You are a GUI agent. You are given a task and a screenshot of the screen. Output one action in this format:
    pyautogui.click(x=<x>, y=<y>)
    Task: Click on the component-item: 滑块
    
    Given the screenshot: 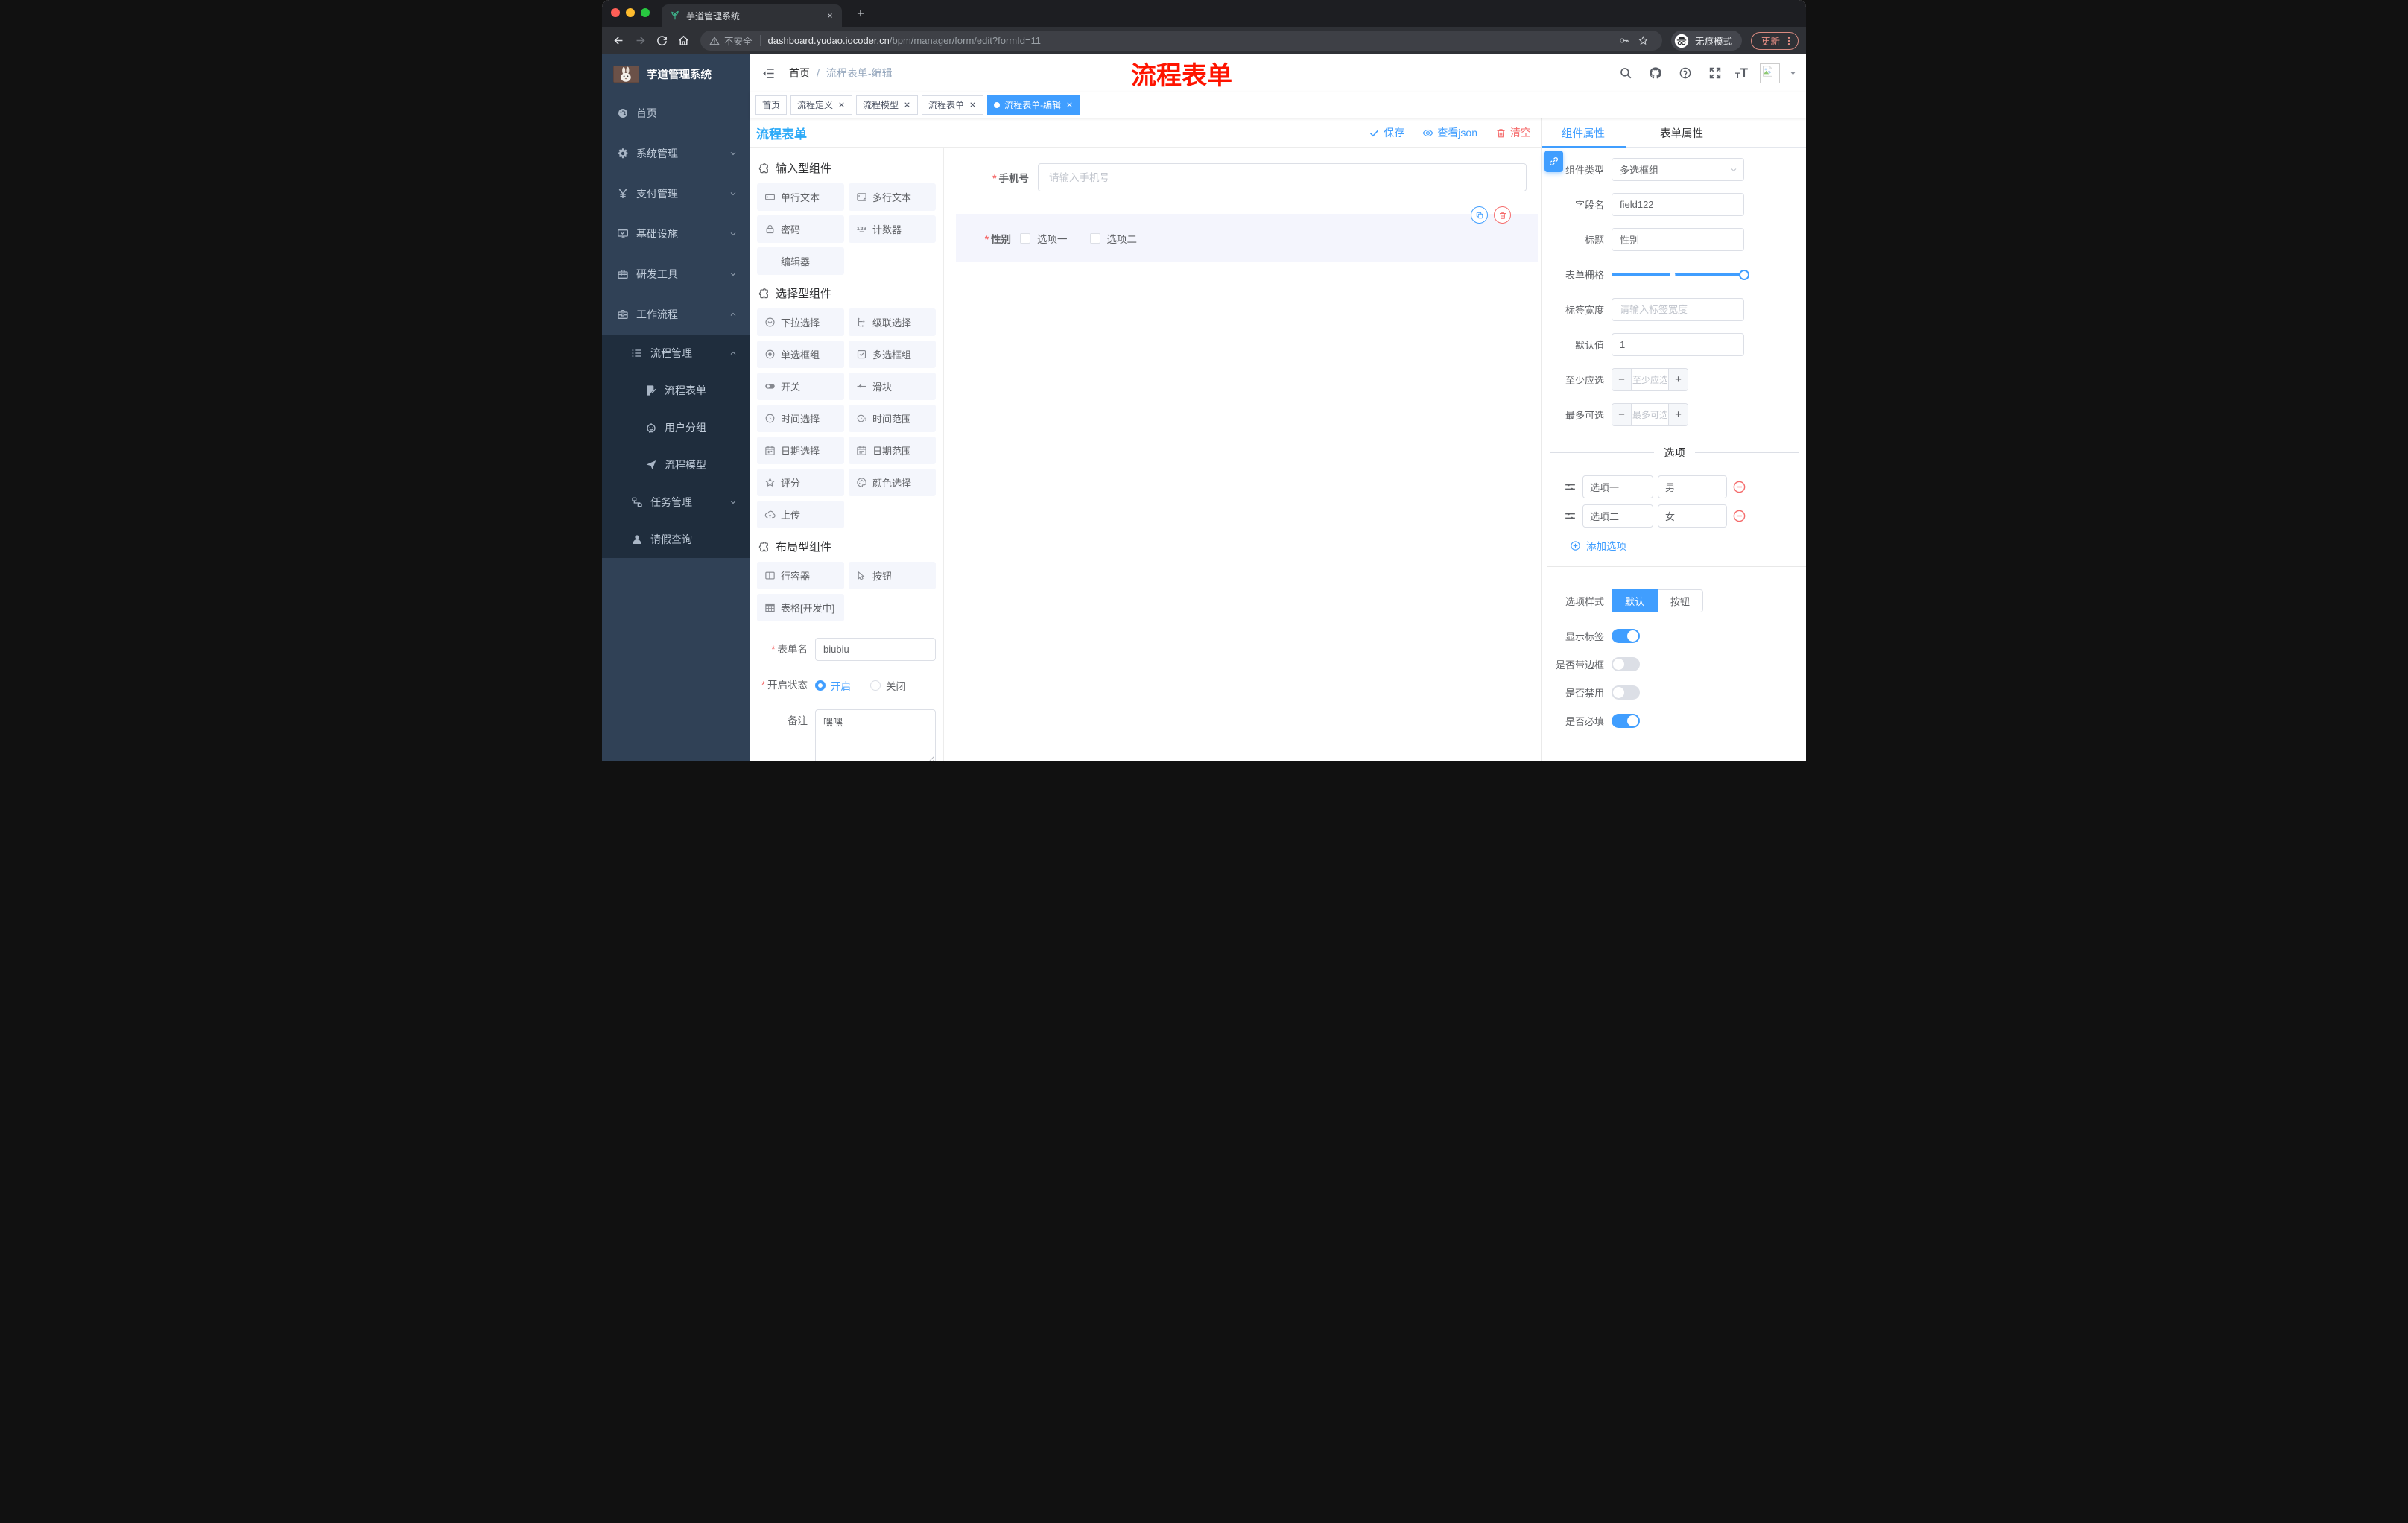 What is the action you would take?
    pyautogui.click(x=892, y=387)
    